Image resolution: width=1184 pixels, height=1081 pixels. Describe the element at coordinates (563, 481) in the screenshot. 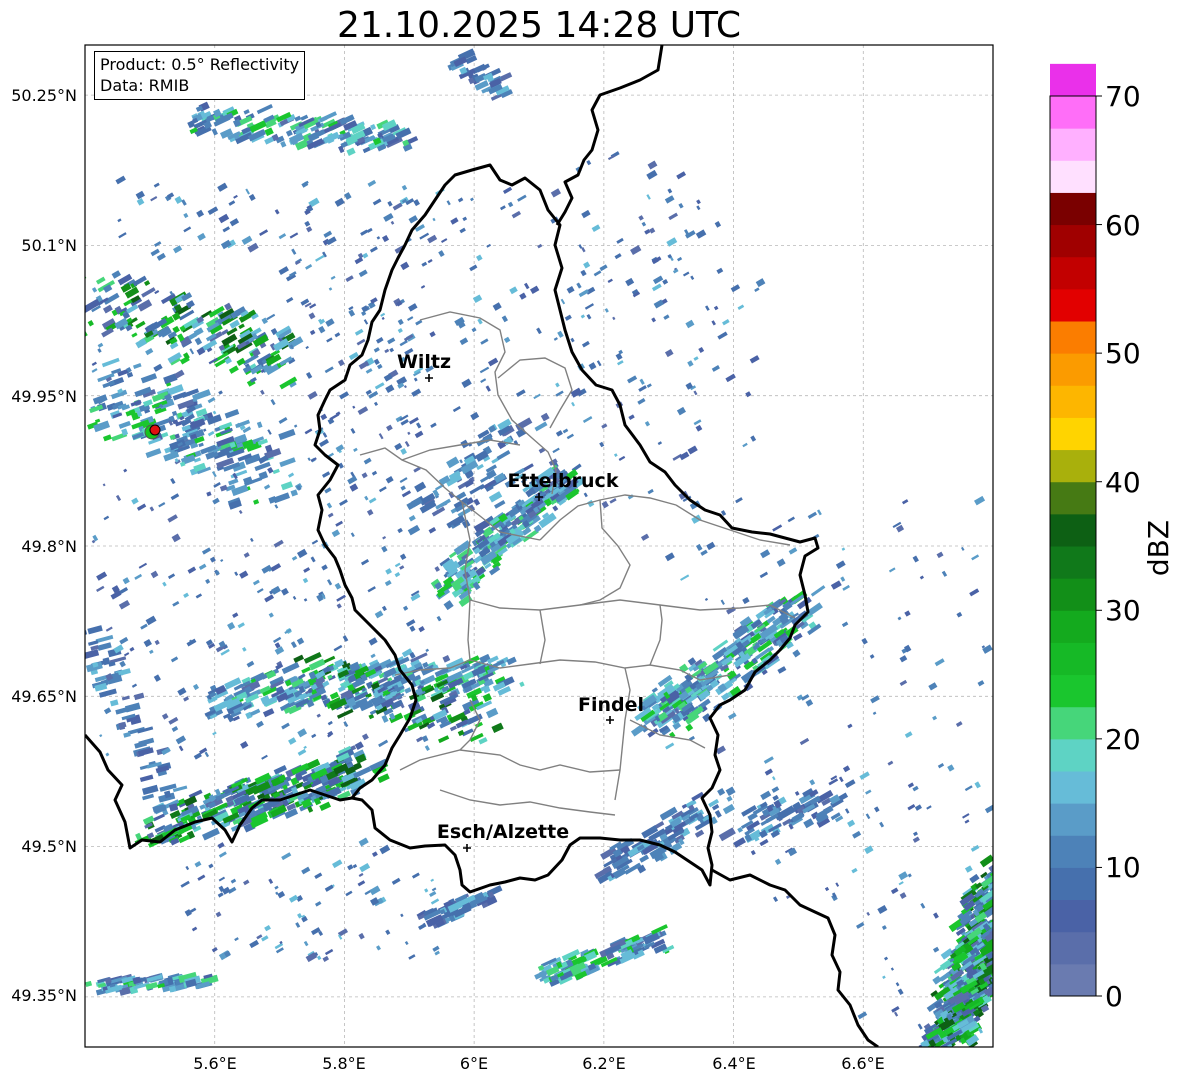

I see `city-label-ettelbruck: Ettelbruck` at that location.